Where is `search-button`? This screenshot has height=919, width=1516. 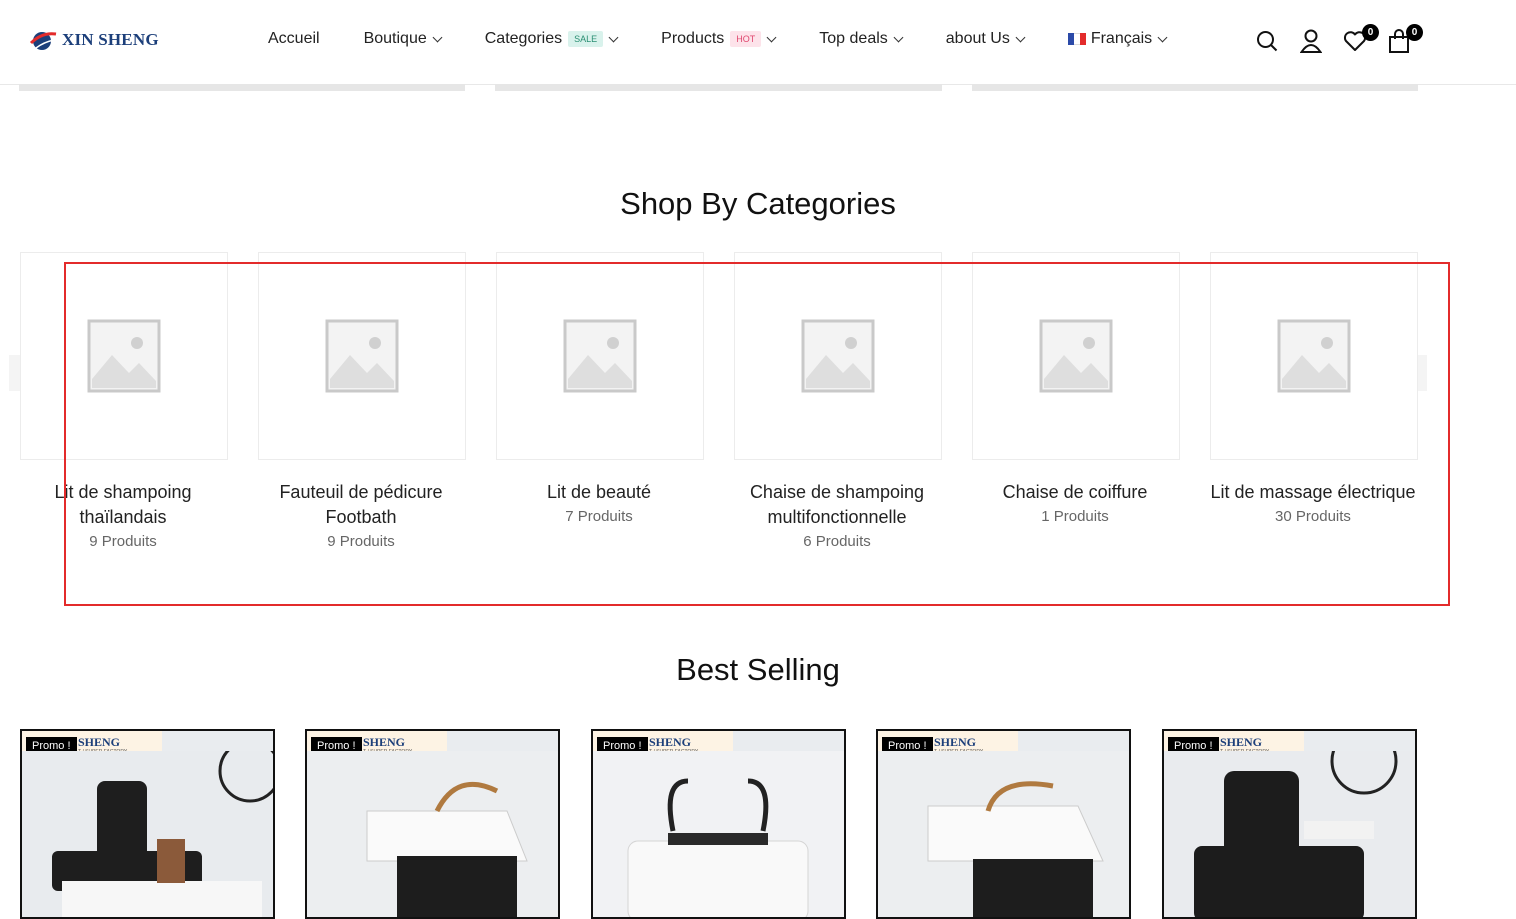
search-button is located at coordinates (1267, 41).